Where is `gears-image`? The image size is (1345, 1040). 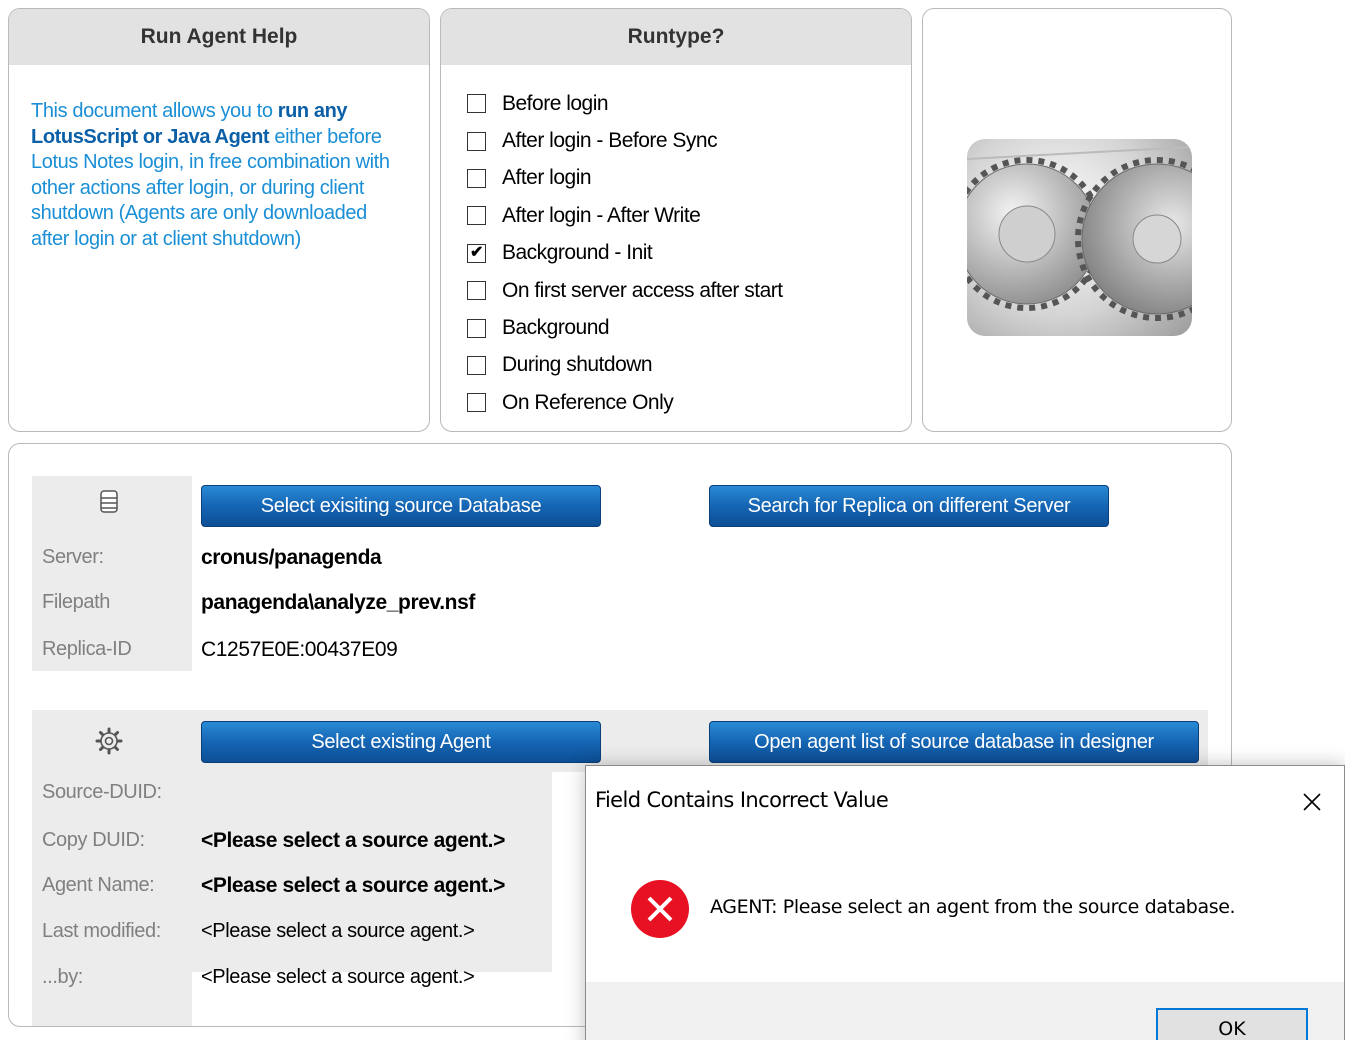 gears-image is located at coordinates (1079, 237).